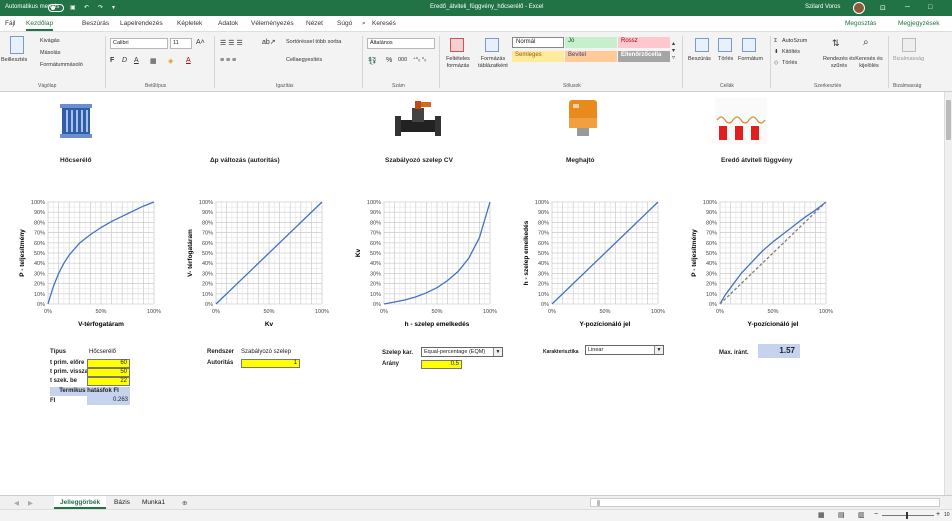 The height and width of the screenshot is (521, 952). Describe the element at coordinates (591, 56) in the screenshot. I see `style-input: Bevitel` at that location.